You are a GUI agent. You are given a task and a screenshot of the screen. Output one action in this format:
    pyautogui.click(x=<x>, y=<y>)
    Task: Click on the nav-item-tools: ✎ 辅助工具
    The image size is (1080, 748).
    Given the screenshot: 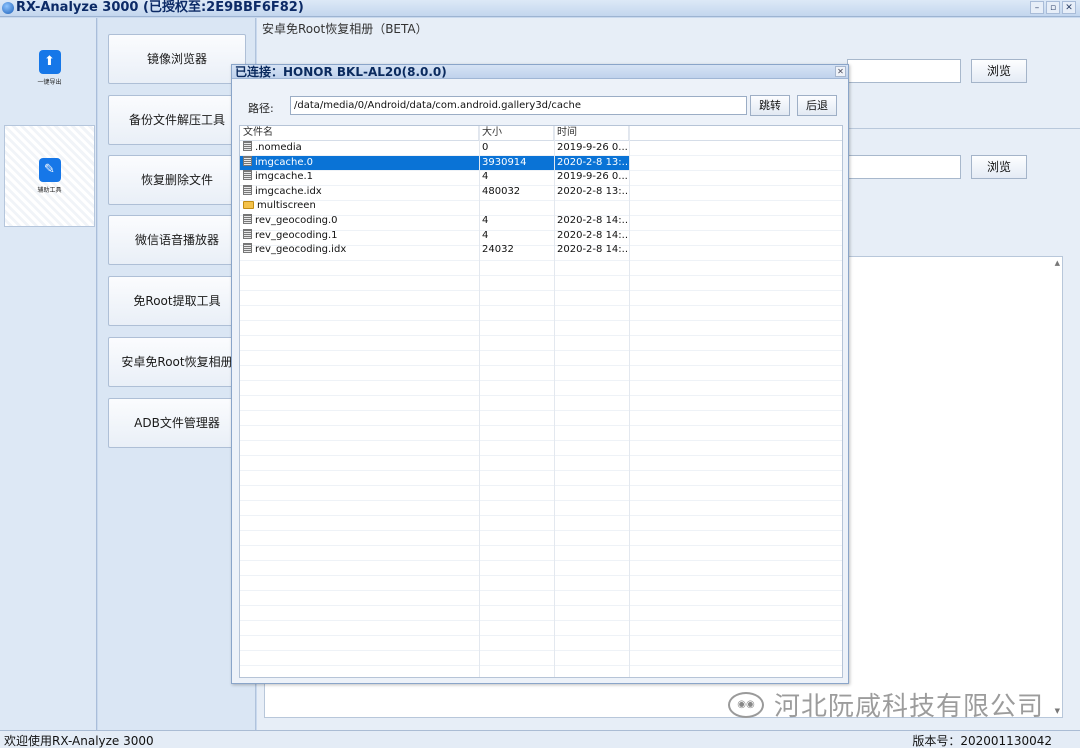 What is the action you would take?
    pyautogui.click(x=49, y=176)
    